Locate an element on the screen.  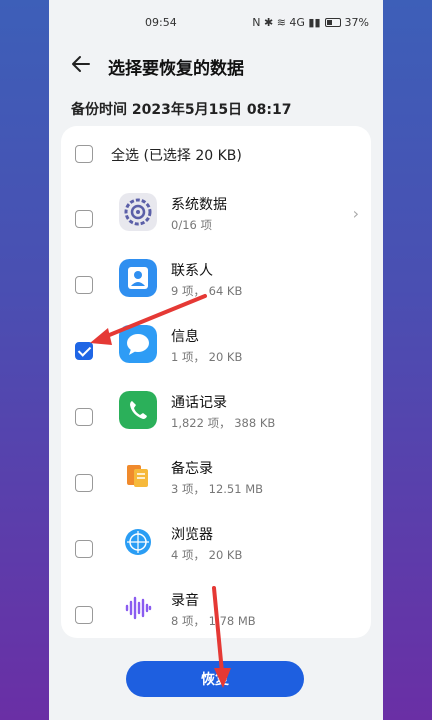
header: 选择要恢复的数据 is located at coordinates (216, 65).